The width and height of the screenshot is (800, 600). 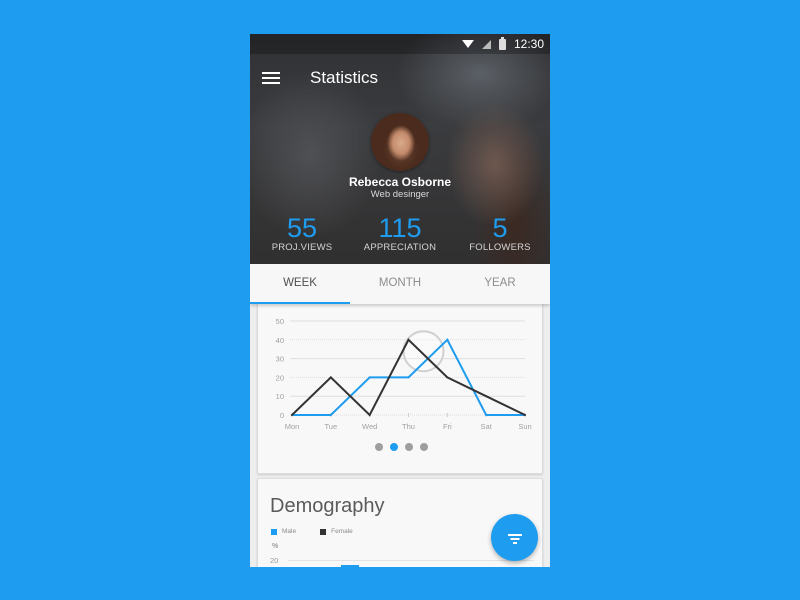 I want to click on demography-bar, so click(x=350, y=566).